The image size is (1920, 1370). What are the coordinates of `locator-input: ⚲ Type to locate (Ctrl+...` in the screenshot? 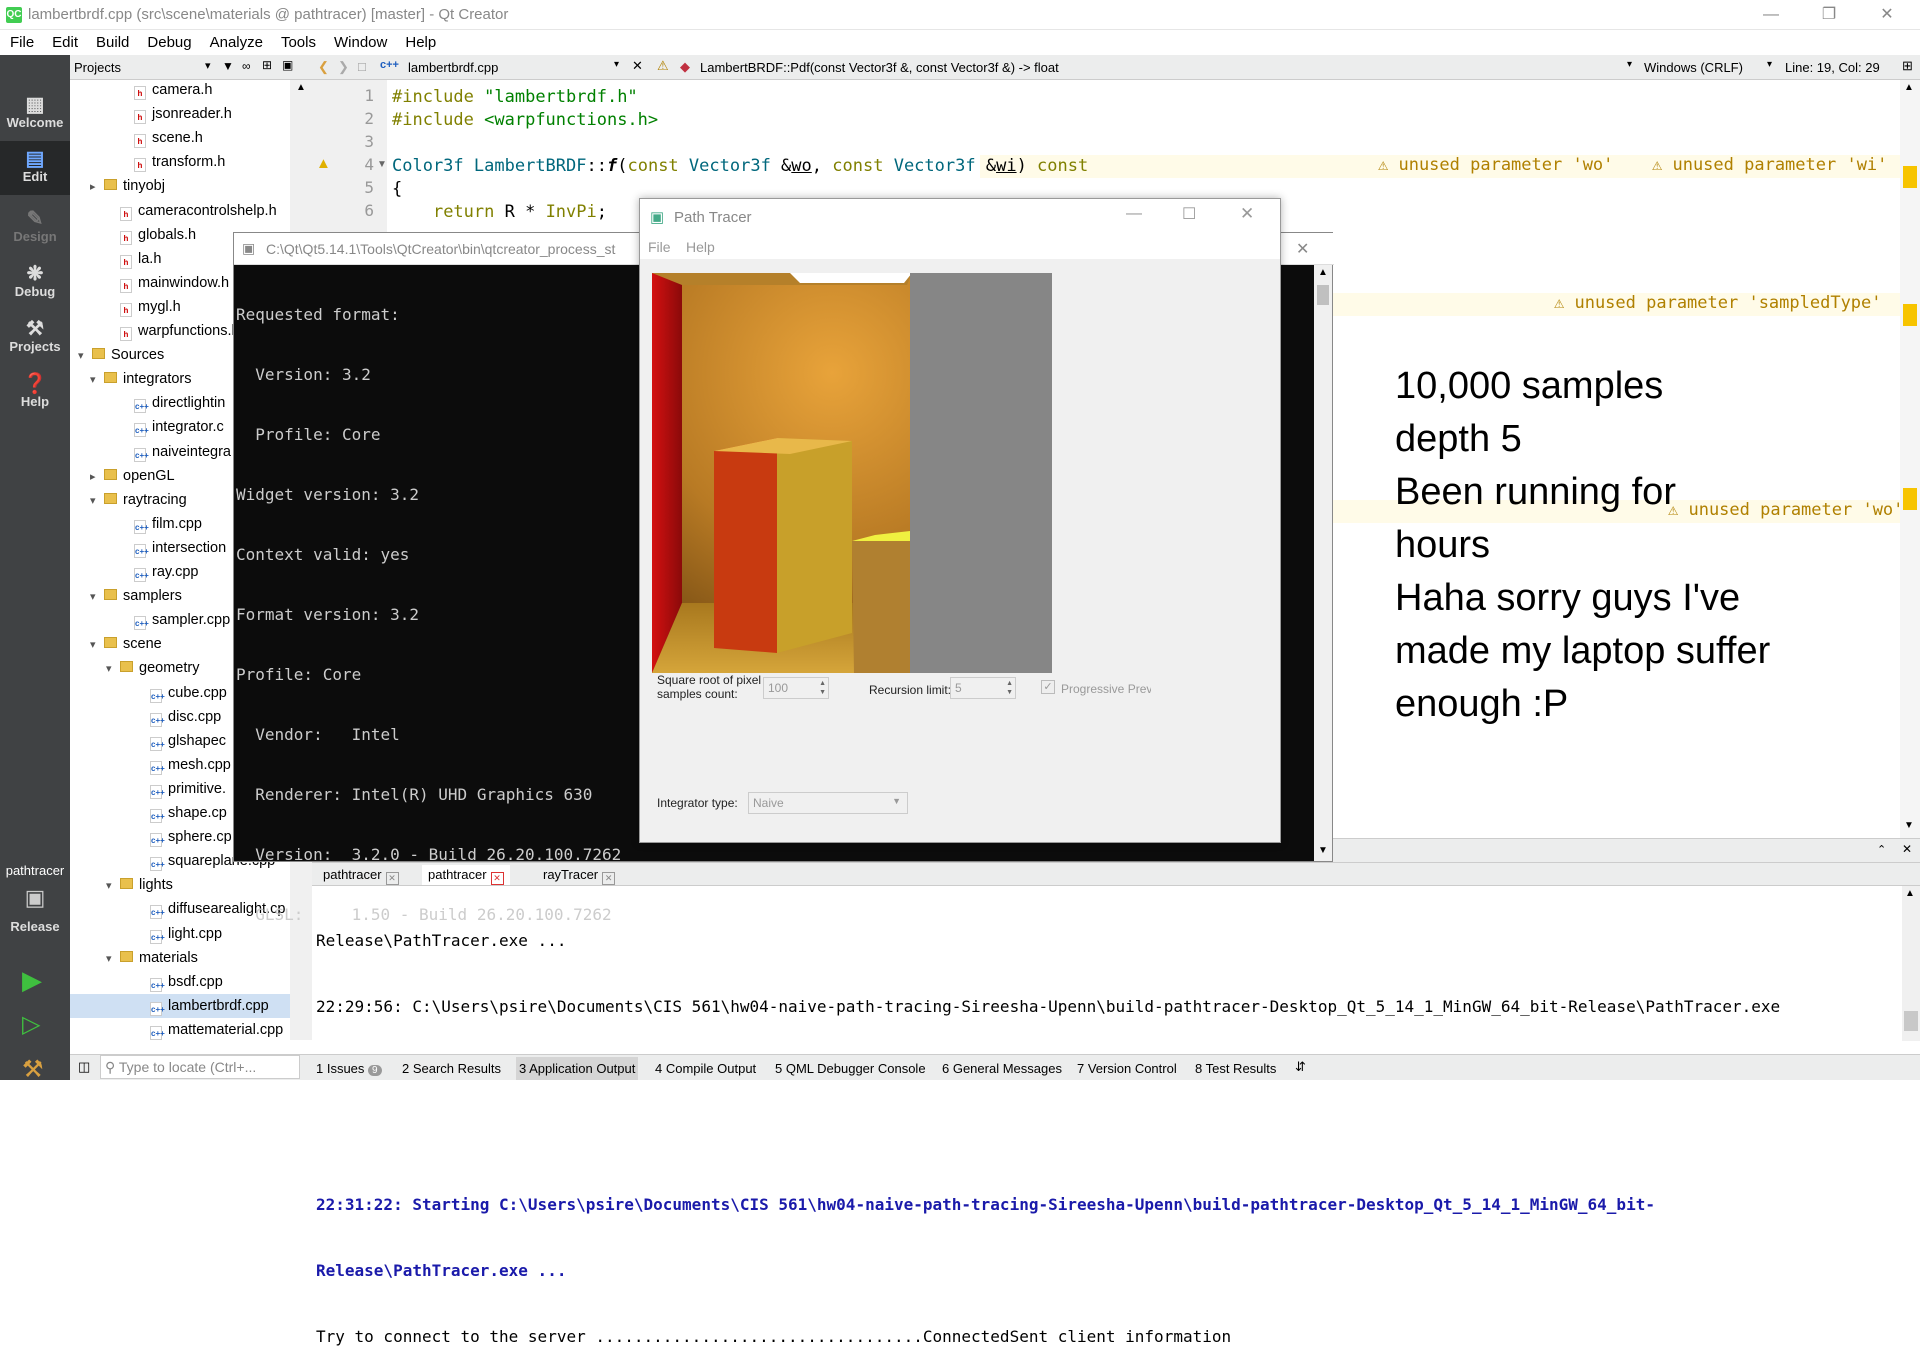 It's located at (200, 1067).